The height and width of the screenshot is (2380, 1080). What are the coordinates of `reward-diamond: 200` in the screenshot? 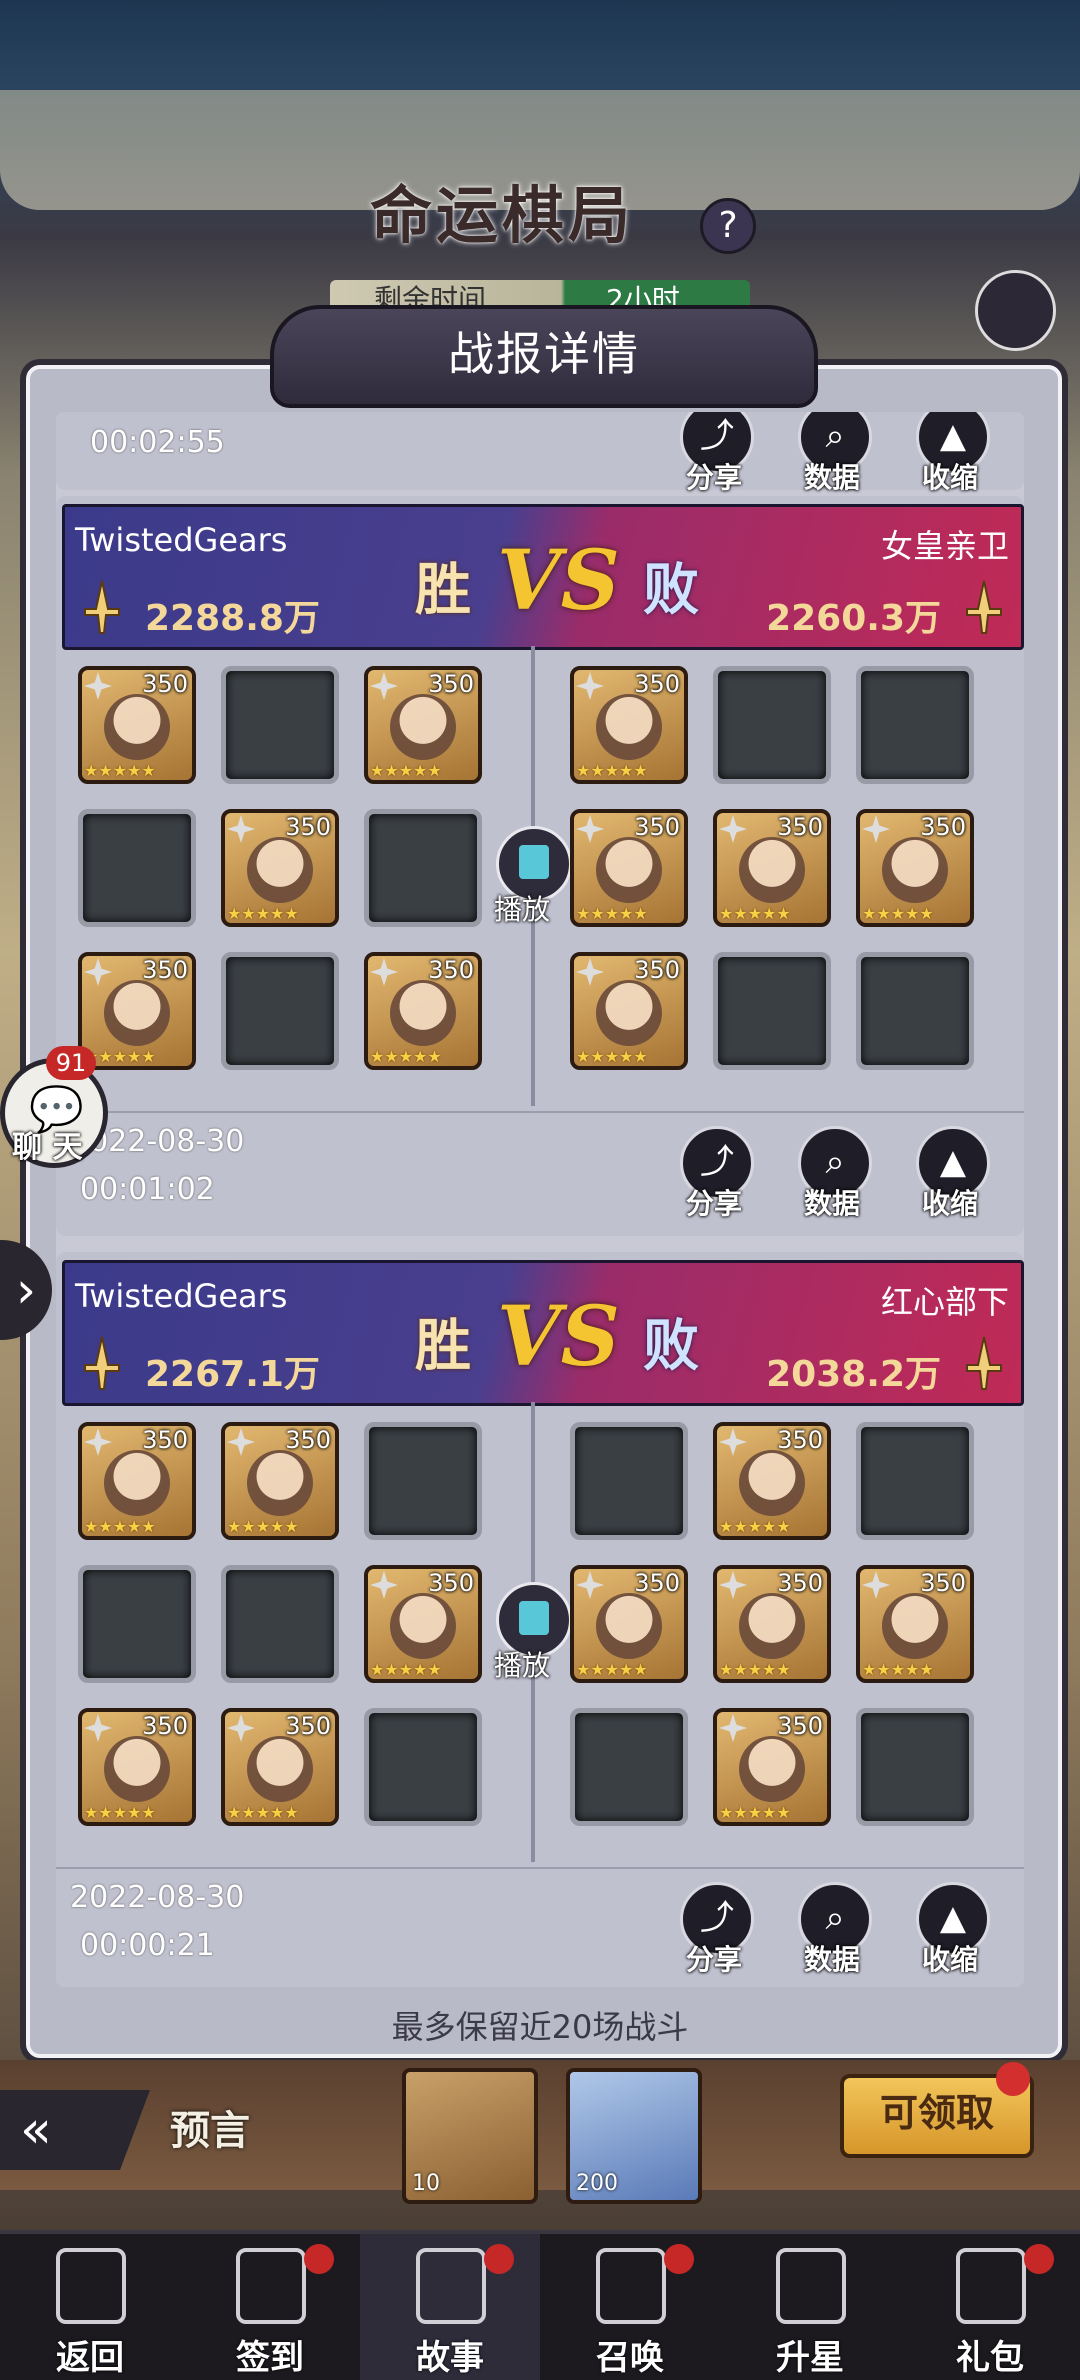 It's located at (634, 2136).